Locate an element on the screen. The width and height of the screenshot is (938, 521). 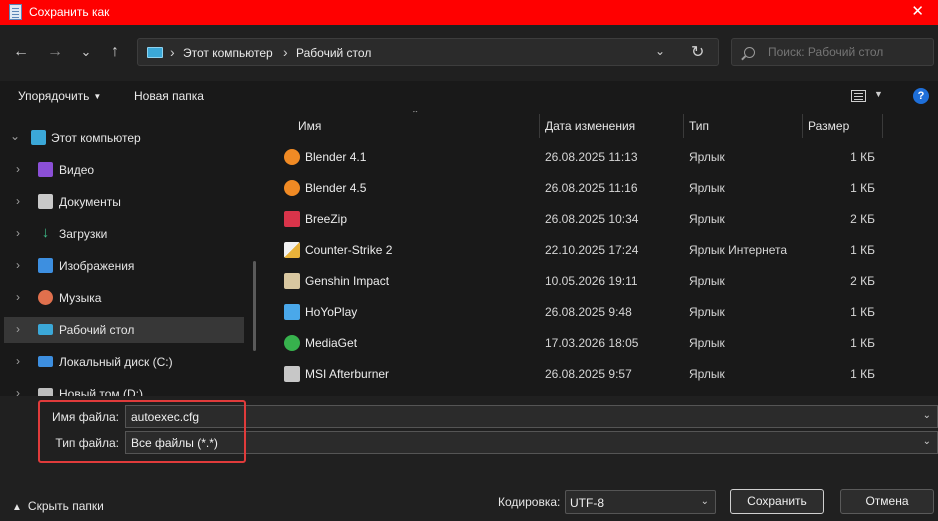
file-size: 2 КБ is located at coordinates (862, 281).